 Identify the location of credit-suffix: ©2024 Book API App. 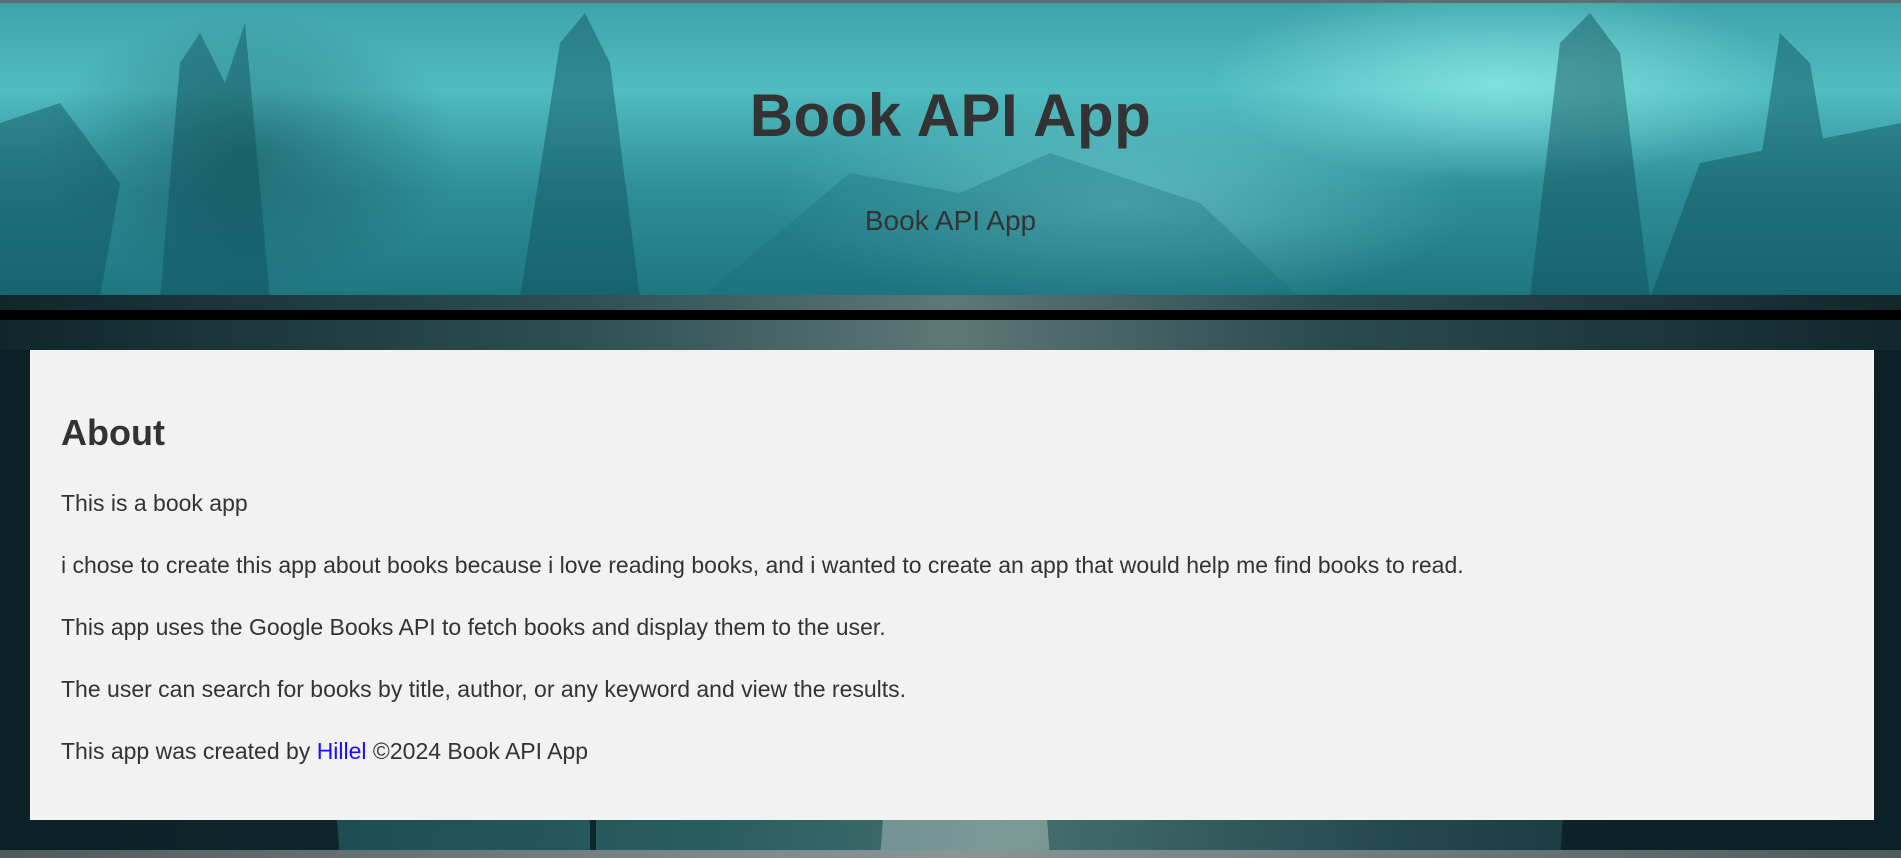
(477, 751).